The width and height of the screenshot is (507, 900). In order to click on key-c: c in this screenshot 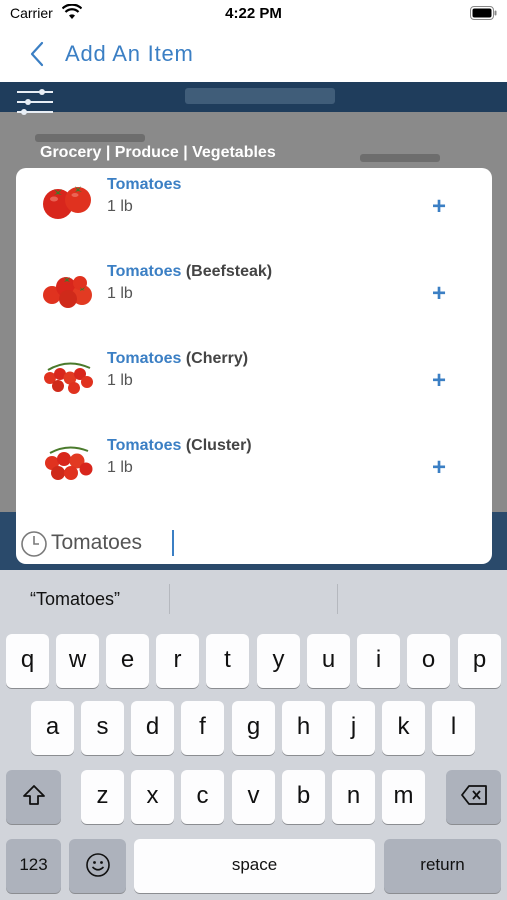, I will do `click(202, 797)`.